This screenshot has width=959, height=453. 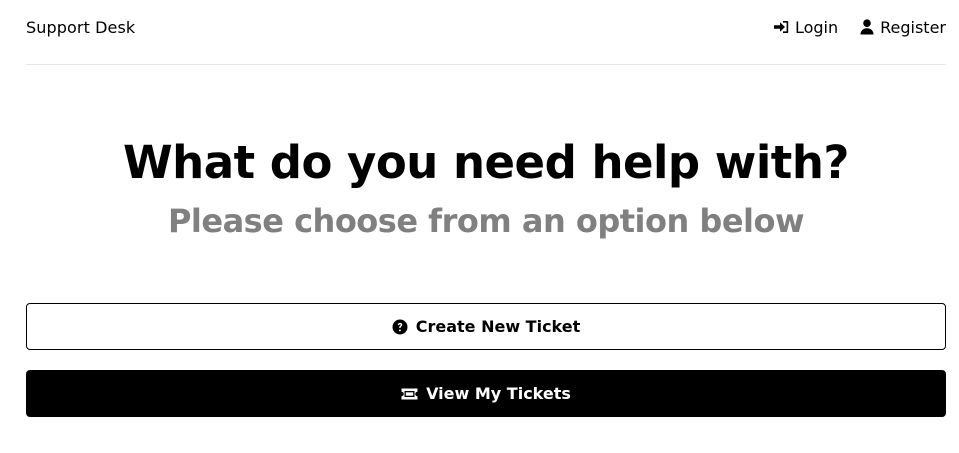 I want to click on login-link: Login, so click(x=805, y=27).